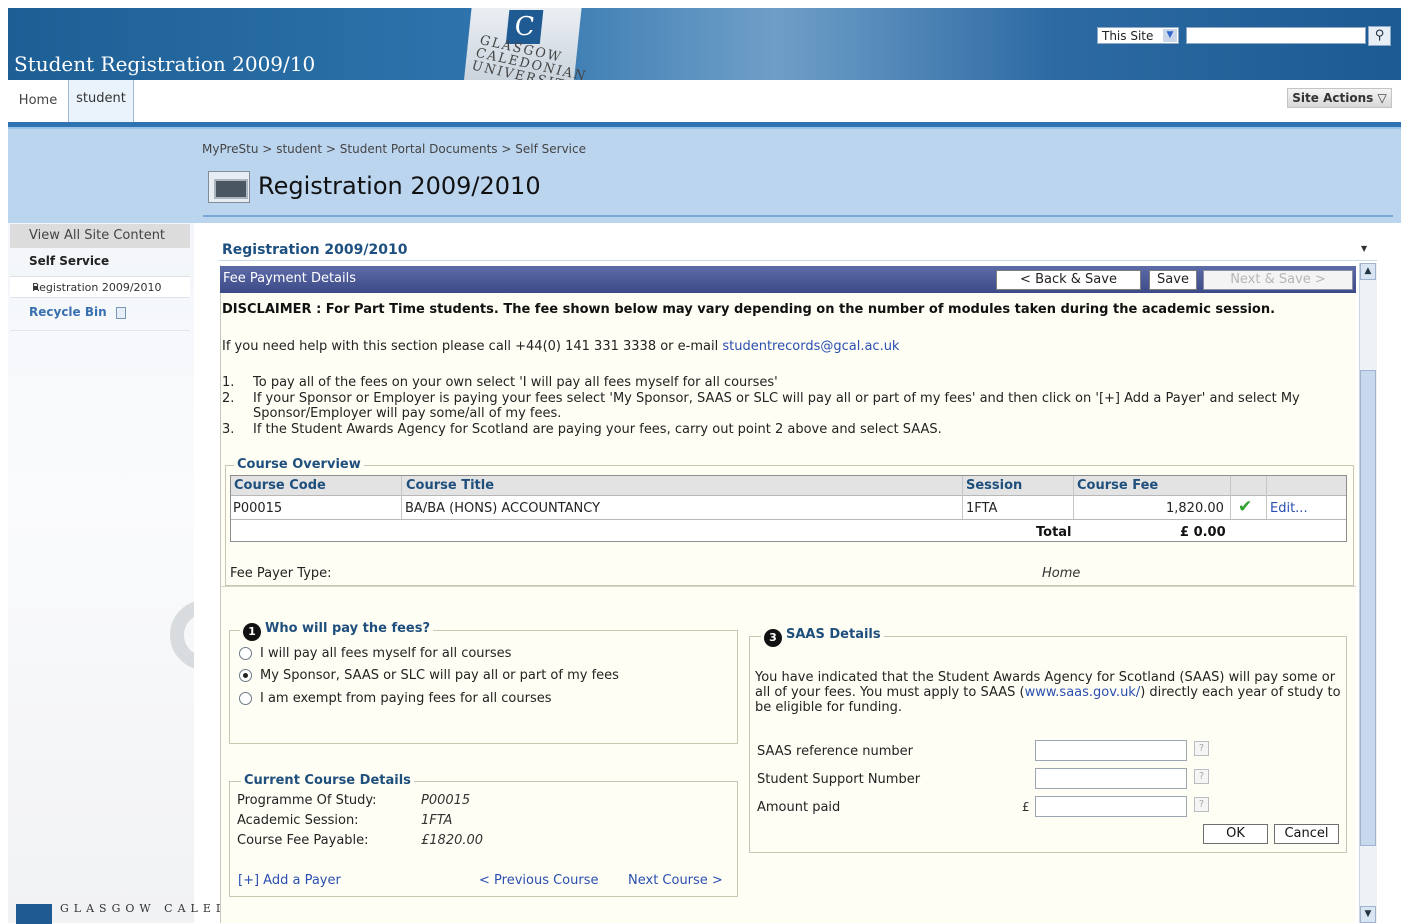 The width and height of the screenshot is (1403, 924). What do you see at coordinates (100, 236) in the screenshot?
I see `view-all-site-content-link: View All Site Content` at bounding box center [100, 236].